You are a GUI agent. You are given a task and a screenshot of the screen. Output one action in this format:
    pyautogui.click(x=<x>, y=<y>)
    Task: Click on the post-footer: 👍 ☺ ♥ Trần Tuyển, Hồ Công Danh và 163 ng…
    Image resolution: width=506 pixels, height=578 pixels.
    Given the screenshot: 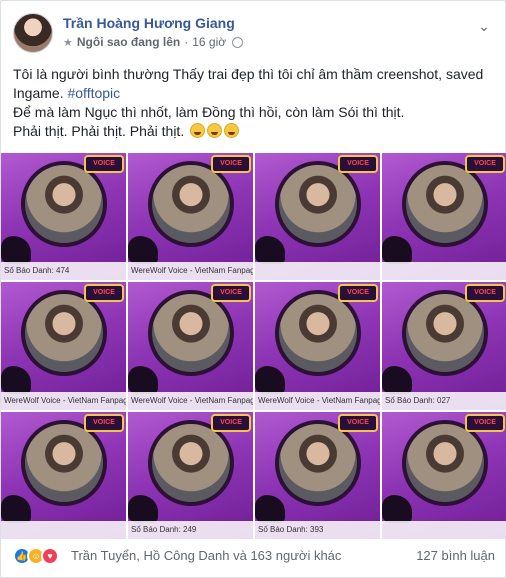 What is the action you would take?
    pyautogui.click(x=254, y=556)
    